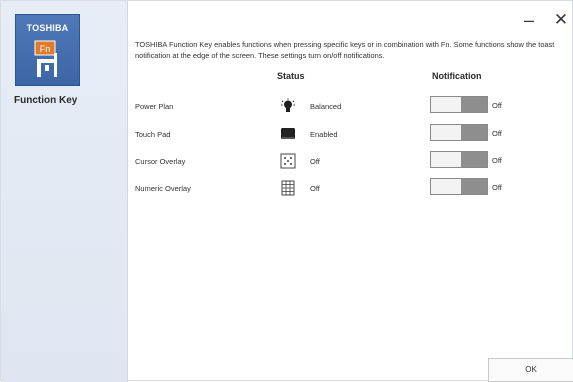  What do you see at coordinates (288, 105) in the screenshot?
I see `lightbulb-icon` at bounding box center [288, 105].